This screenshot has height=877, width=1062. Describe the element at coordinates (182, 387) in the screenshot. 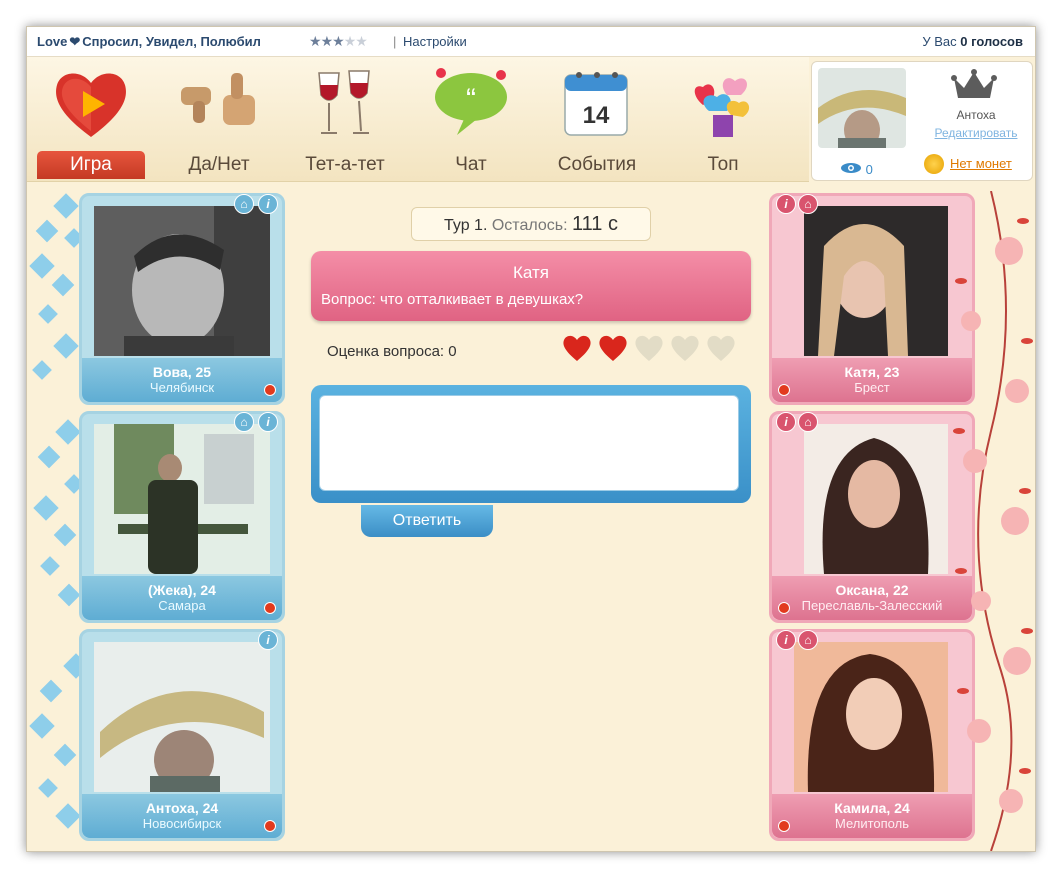

I see `player-city: Челябинск` at that location.